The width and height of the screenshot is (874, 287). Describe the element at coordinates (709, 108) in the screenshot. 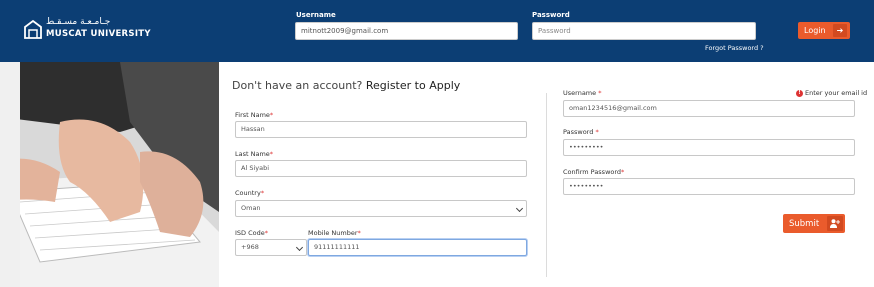

I see `account-username-input: oman1234516@gmail.com` at that location.